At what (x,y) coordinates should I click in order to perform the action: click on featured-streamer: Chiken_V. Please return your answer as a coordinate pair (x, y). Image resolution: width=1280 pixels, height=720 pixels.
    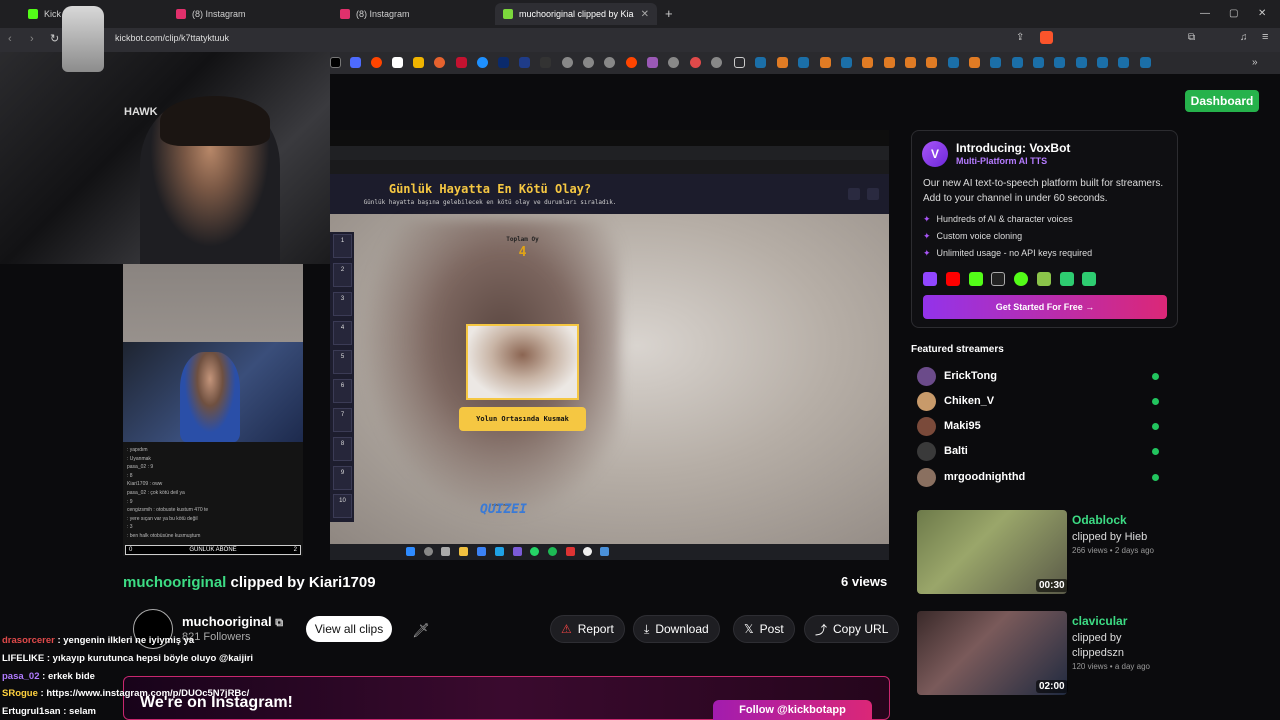
    Looking at the image, I should click on (1042, 401).